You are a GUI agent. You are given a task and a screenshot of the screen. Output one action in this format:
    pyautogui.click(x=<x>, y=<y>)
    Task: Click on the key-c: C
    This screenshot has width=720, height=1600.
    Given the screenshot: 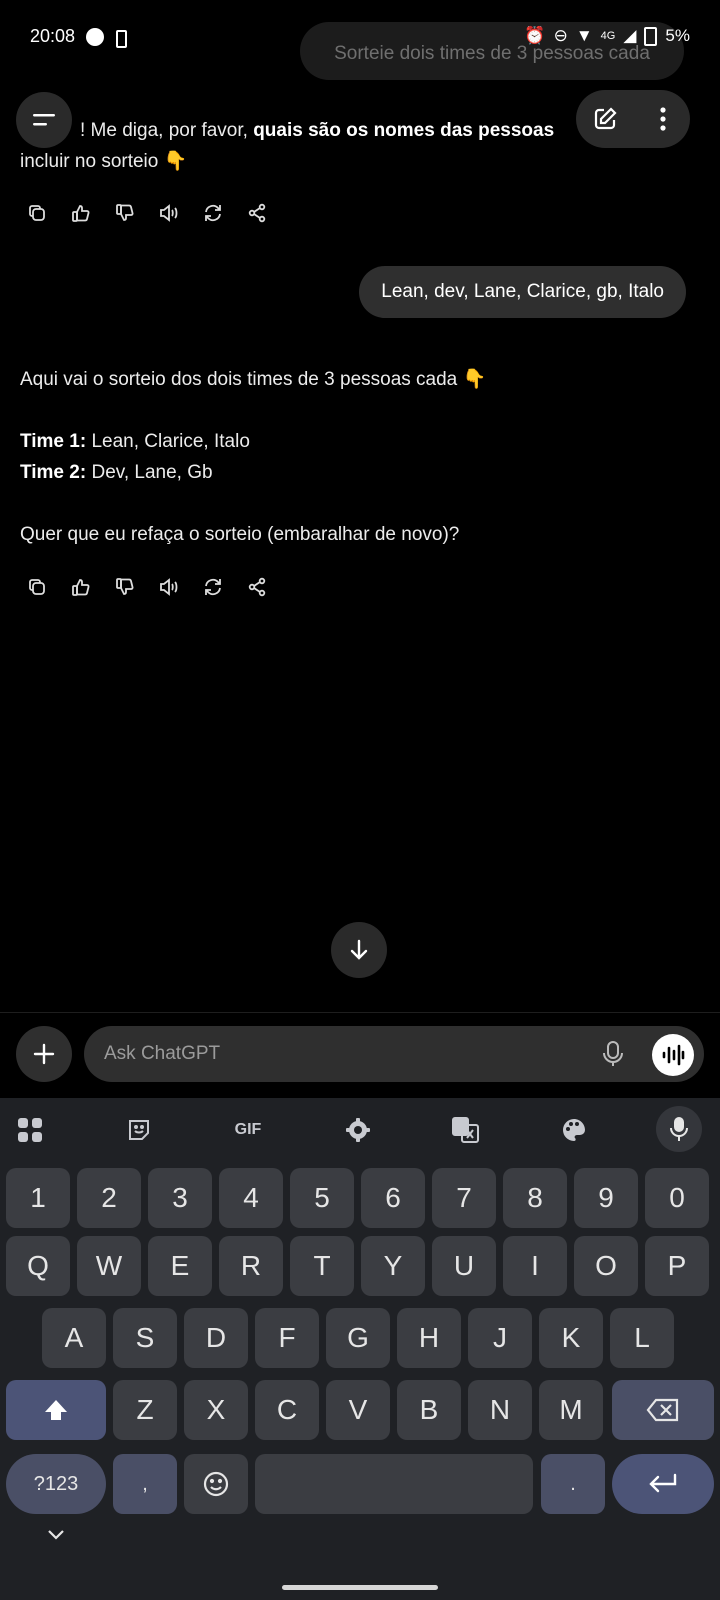 What is the action you would take?
    pyautogui.click(x=287, y=1410)
    